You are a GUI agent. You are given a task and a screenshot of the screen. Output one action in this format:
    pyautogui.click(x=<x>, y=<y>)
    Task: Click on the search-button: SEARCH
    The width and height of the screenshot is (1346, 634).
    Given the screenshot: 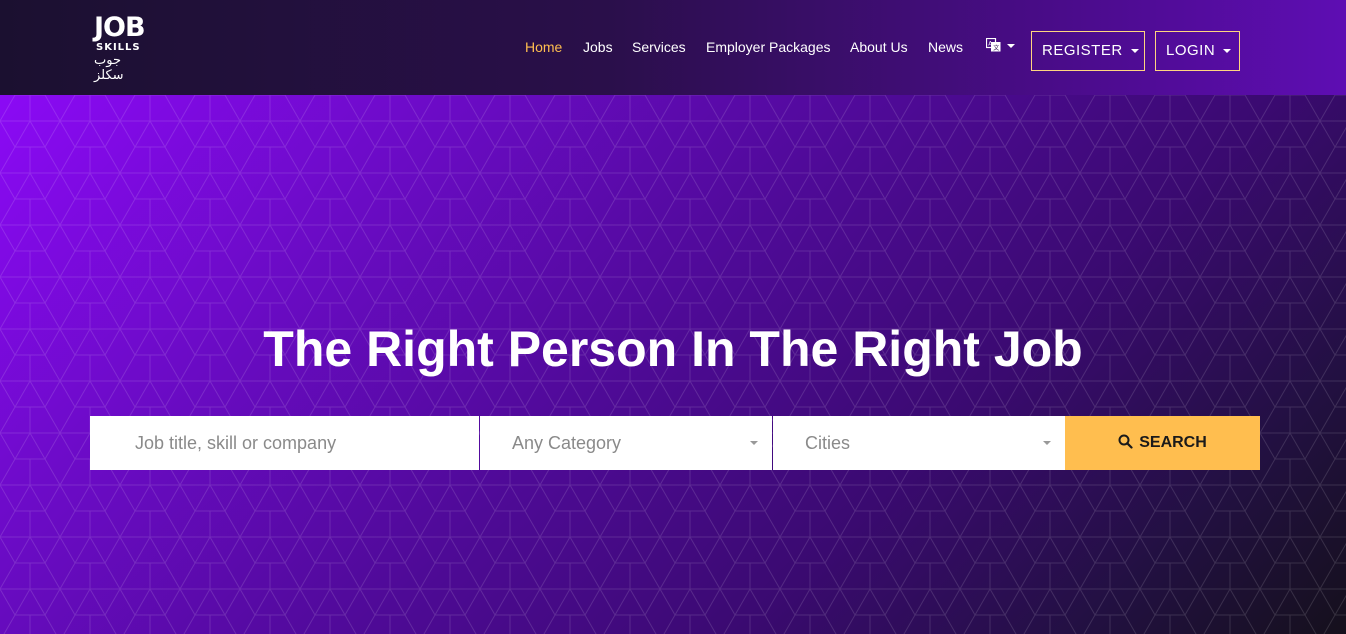 What is the action you would take?
    pyautogui.click(x=1162, y=443)
    